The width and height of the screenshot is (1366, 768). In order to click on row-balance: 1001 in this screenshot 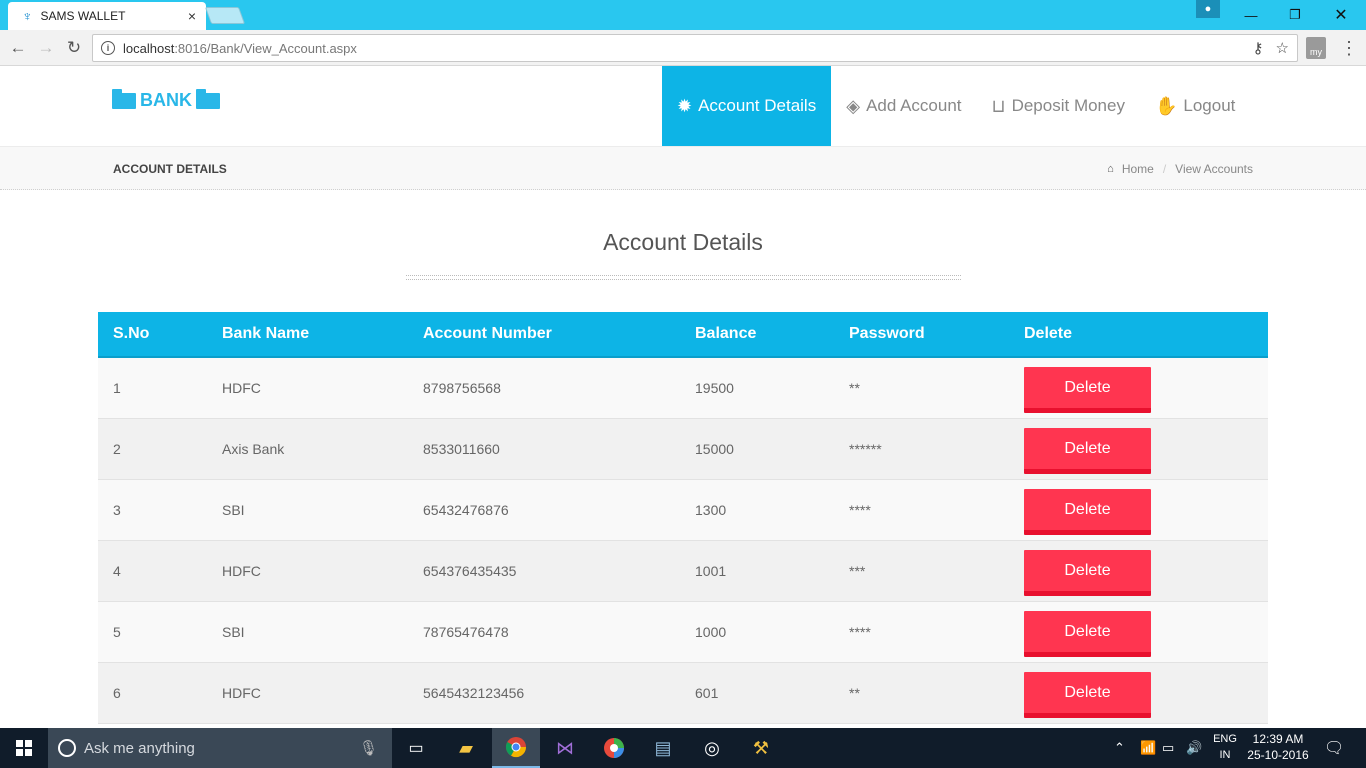, I will do `click(711, 571)`.